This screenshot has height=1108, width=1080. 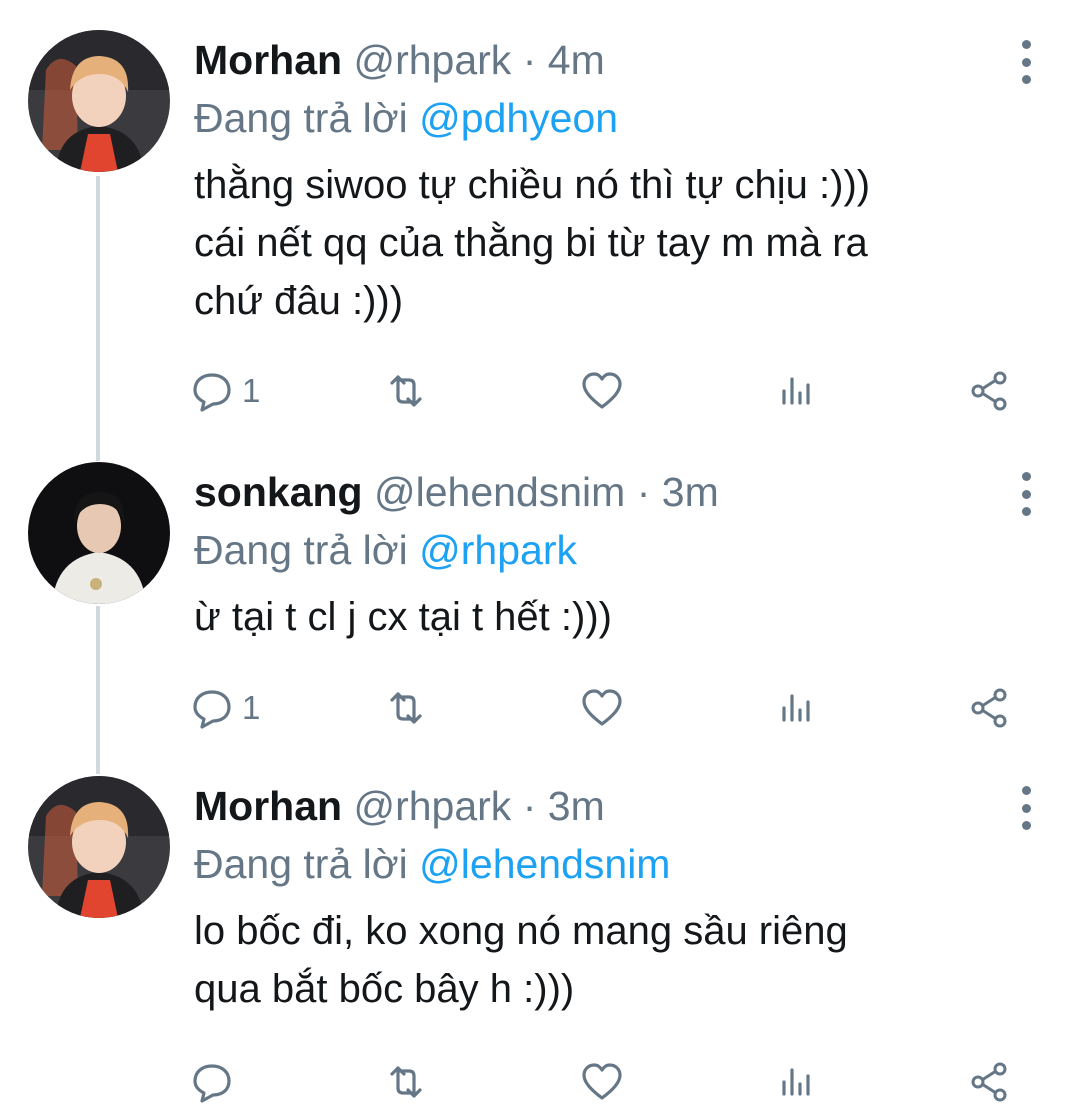 I want to click on tweet-header: sonkang @lehendsnim · 3m, so click(x=456, y=492).